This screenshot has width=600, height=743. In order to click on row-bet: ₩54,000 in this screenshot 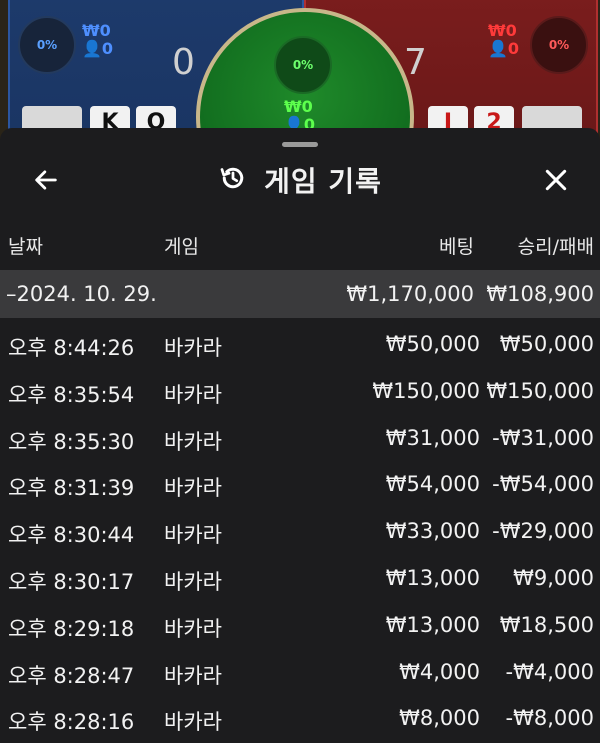, I will do `click(432, 484)`.